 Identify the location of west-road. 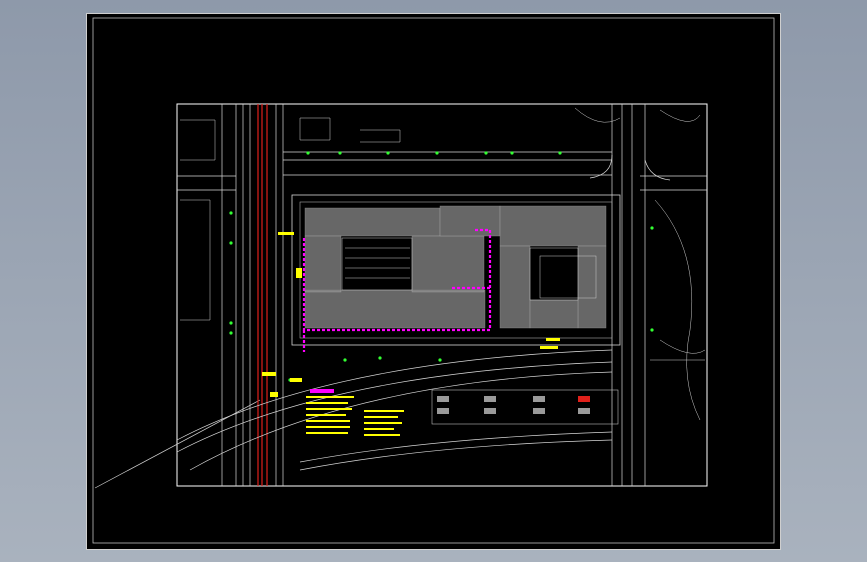
(252, 295).